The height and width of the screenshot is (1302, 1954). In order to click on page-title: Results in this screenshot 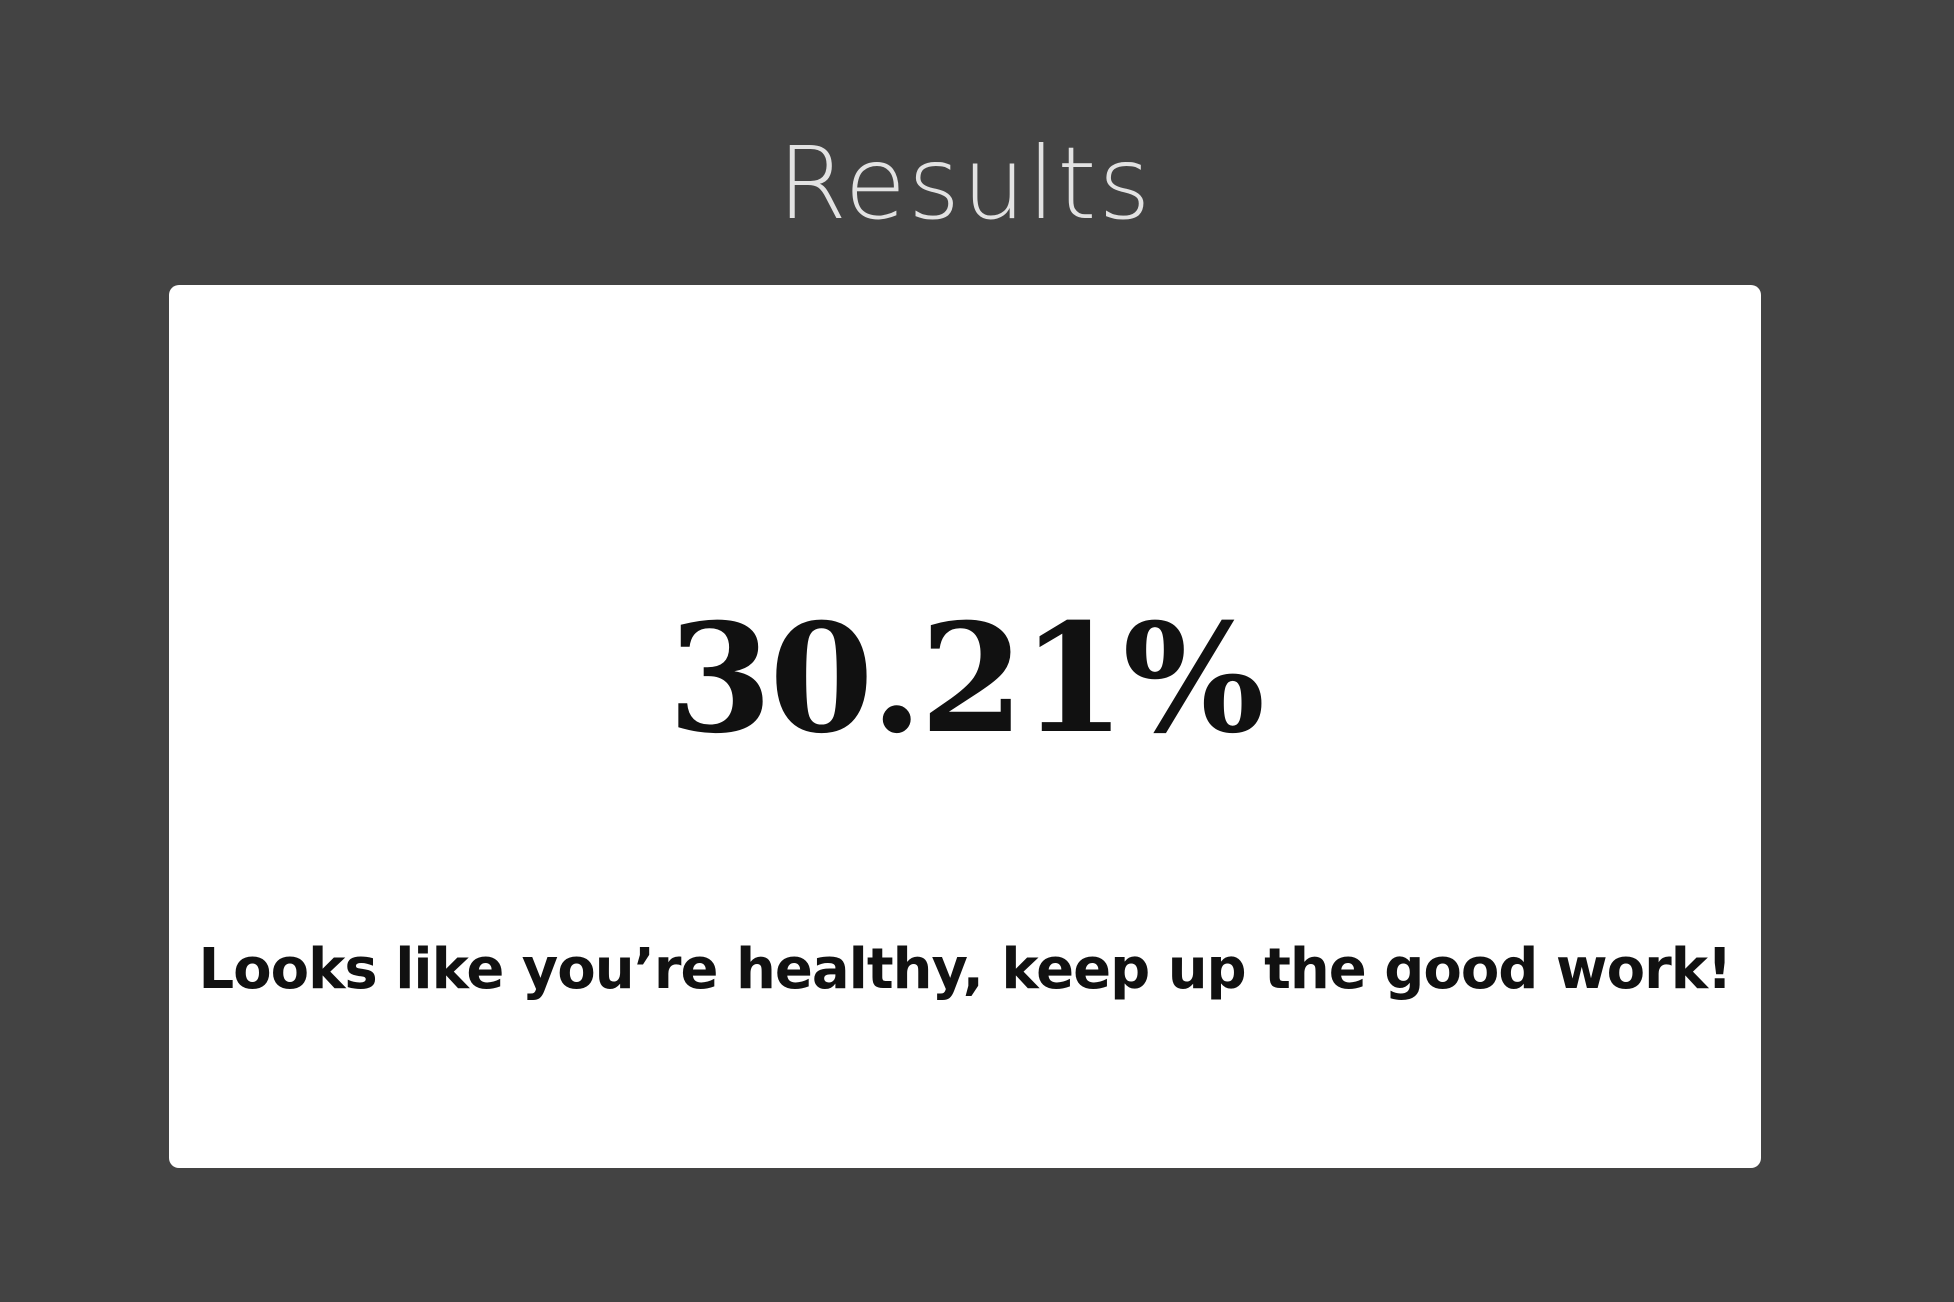, I will do `click(965, 183)`.